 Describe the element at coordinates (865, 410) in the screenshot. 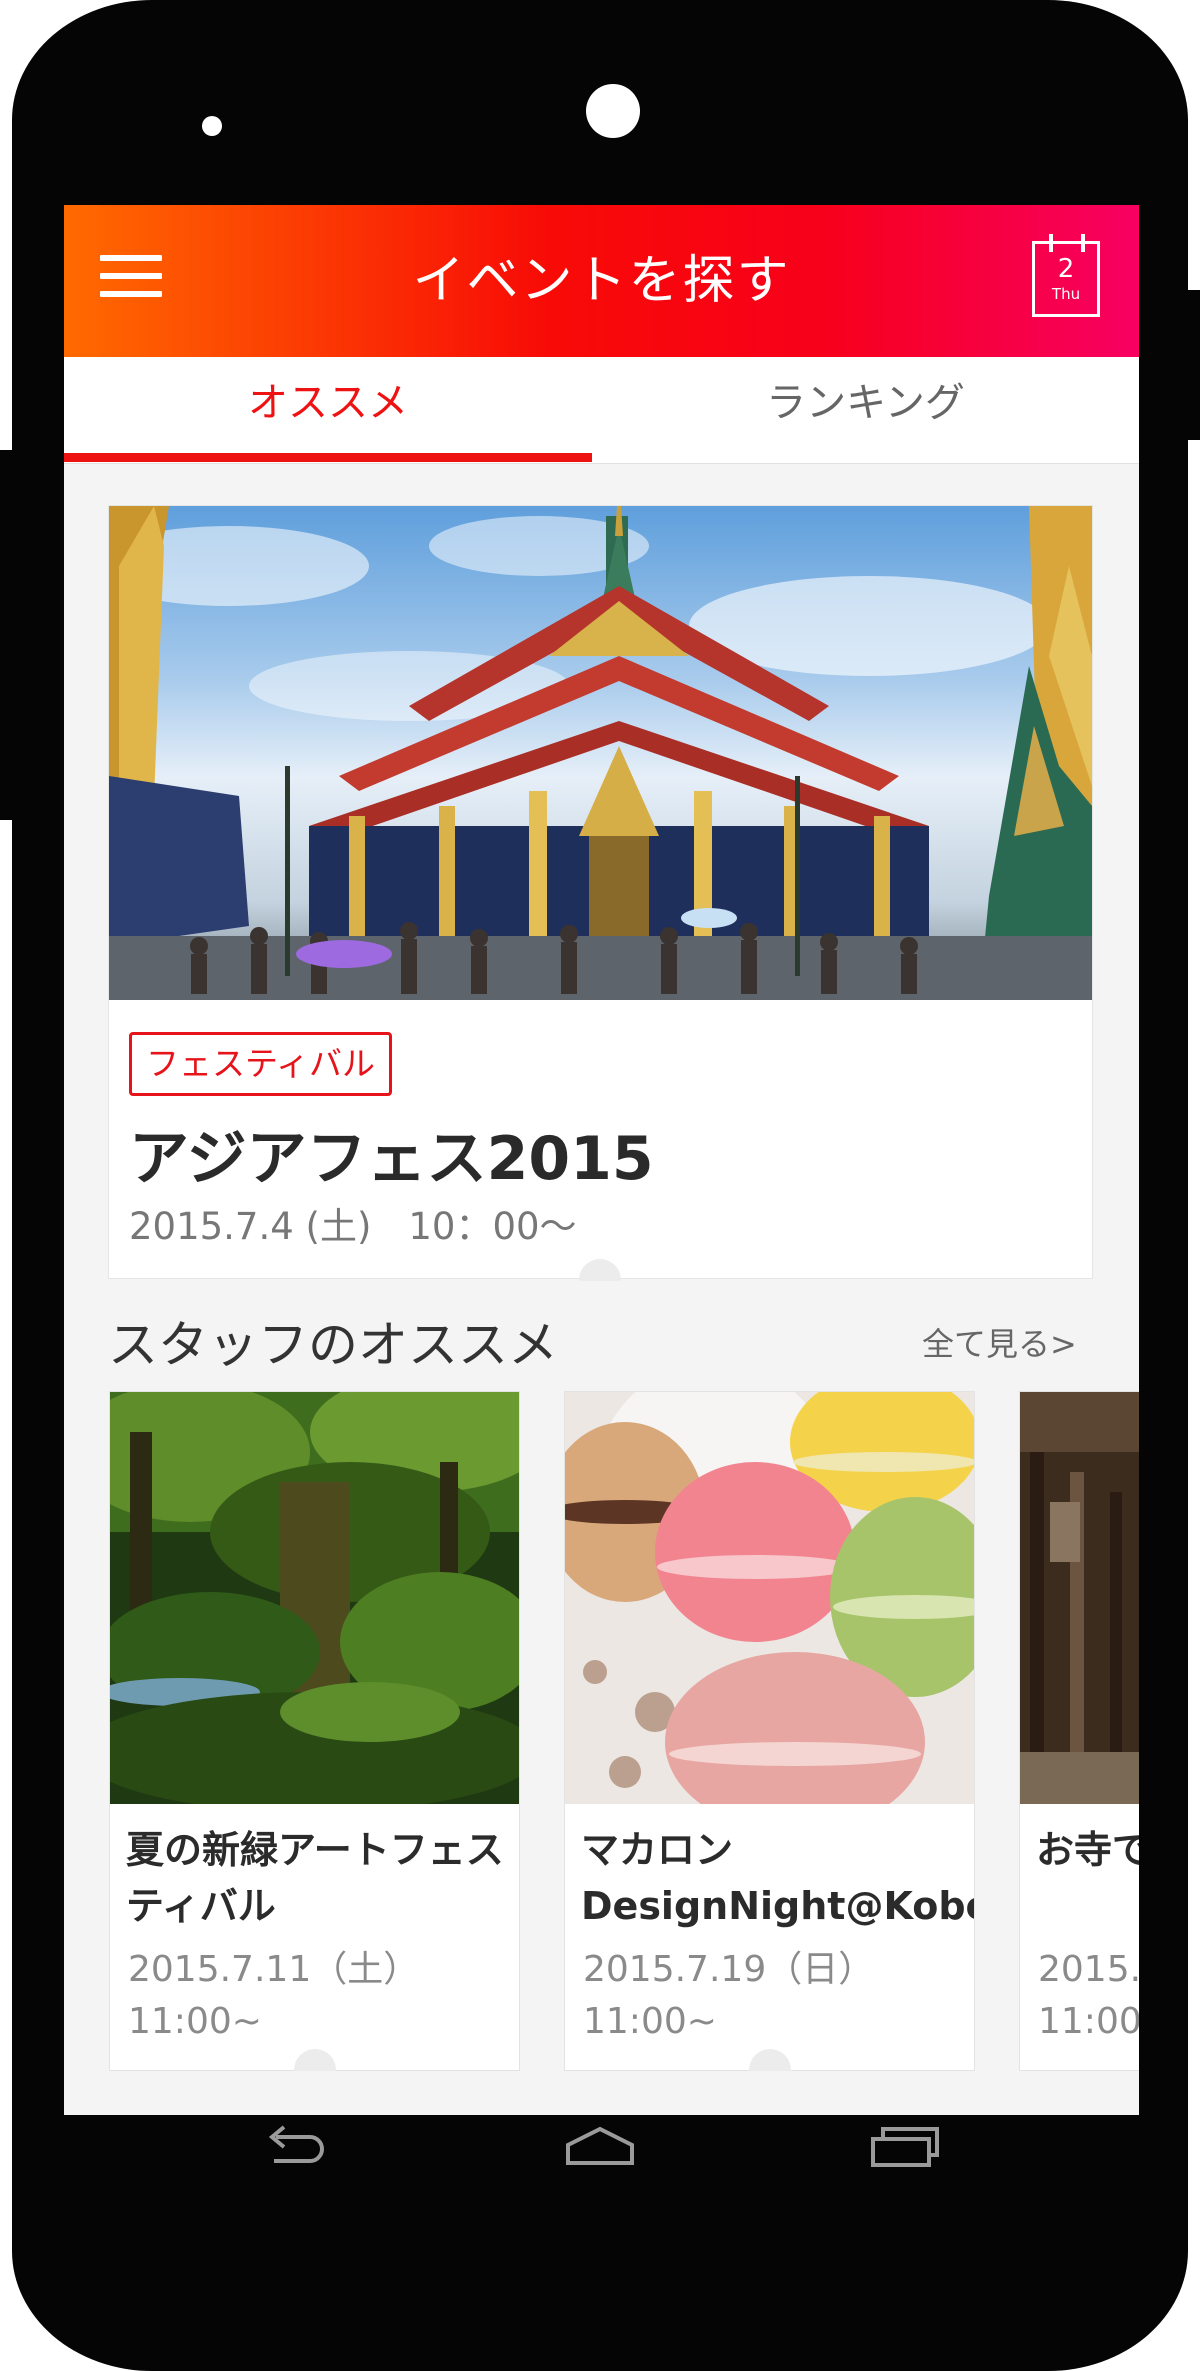

I see `tab-ranking: ランキング` at that location.